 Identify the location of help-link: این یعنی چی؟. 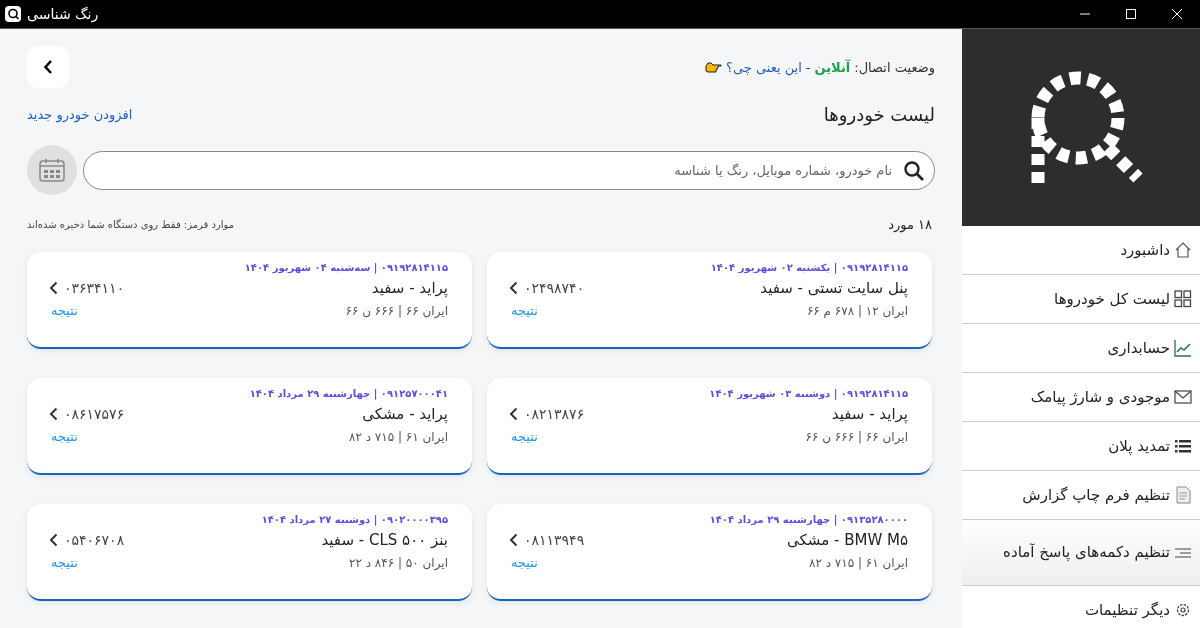
(764, 67).